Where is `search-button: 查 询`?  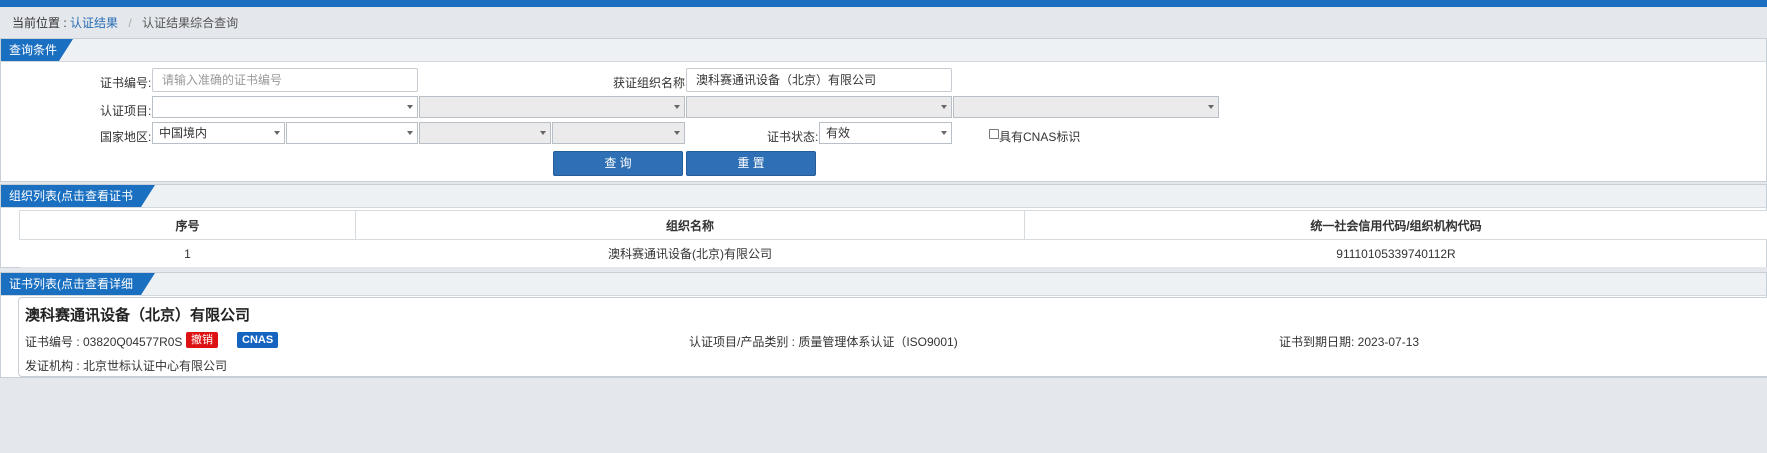
search-button: 查 询 is located at coordinates (618, 163).